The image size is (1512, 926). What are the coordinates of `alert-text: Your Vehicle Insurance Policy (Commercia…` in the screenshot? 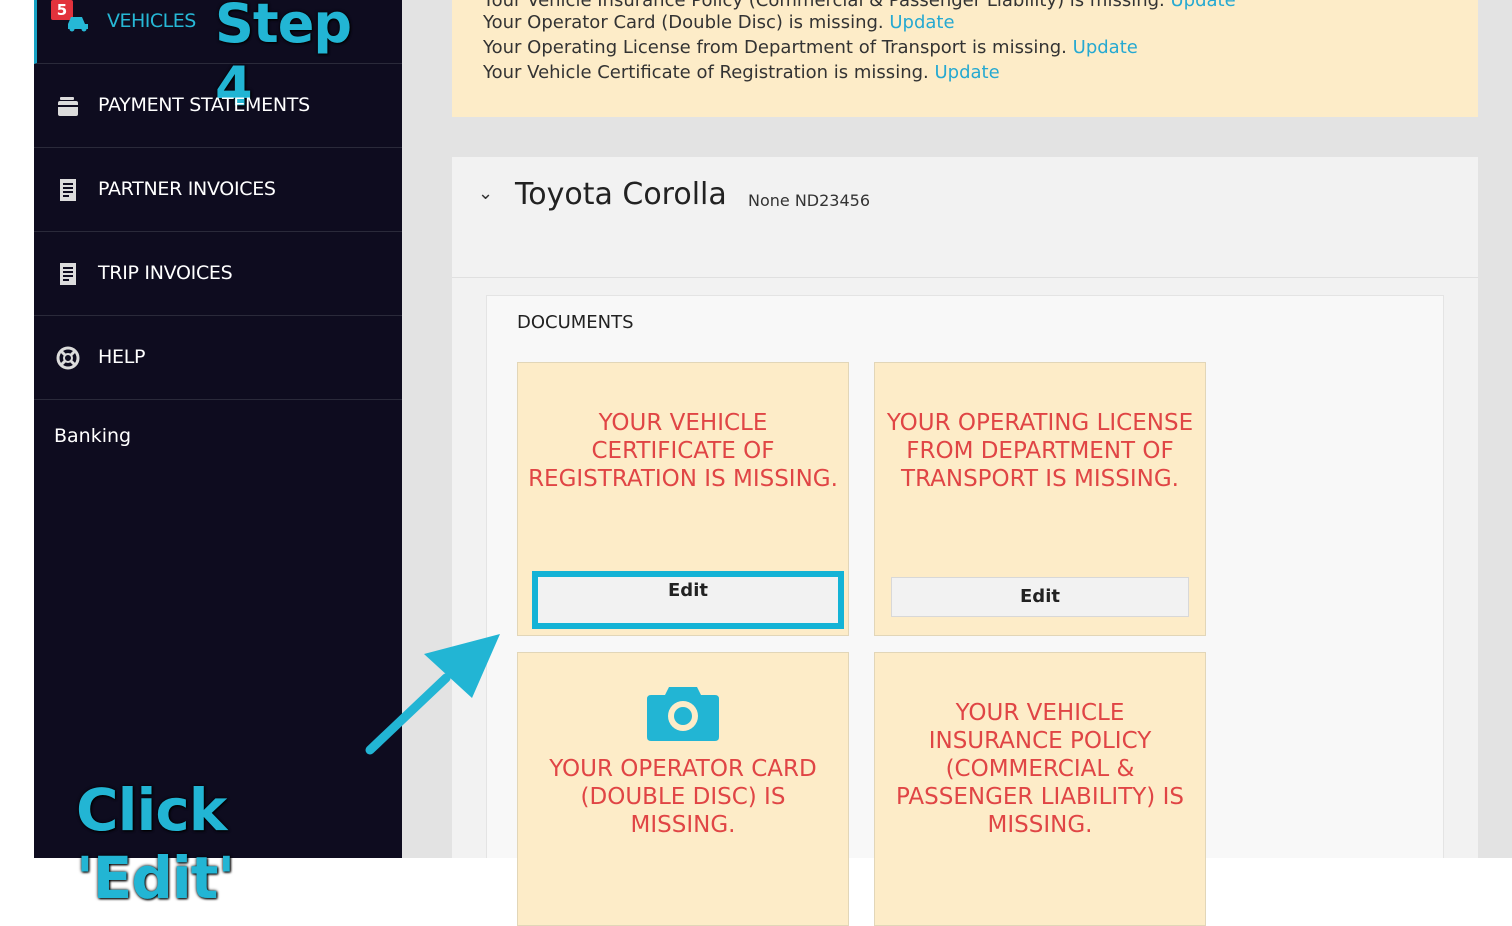 It's located at (824, 5).